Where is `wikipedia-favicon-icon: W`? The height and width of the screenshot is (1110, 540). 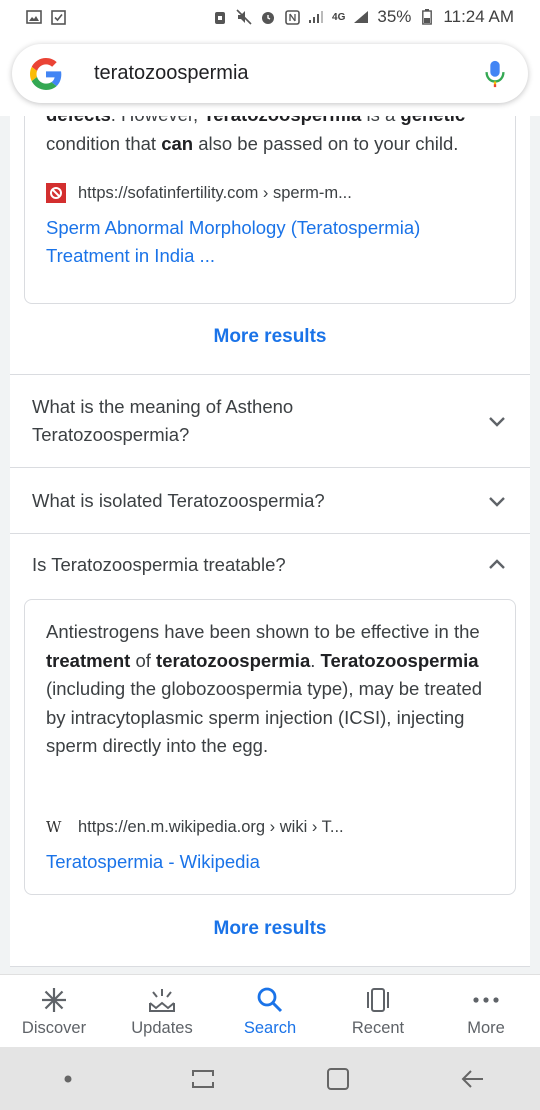
wikipedia-favicon-icon: W is located at coordinates (56, 827).